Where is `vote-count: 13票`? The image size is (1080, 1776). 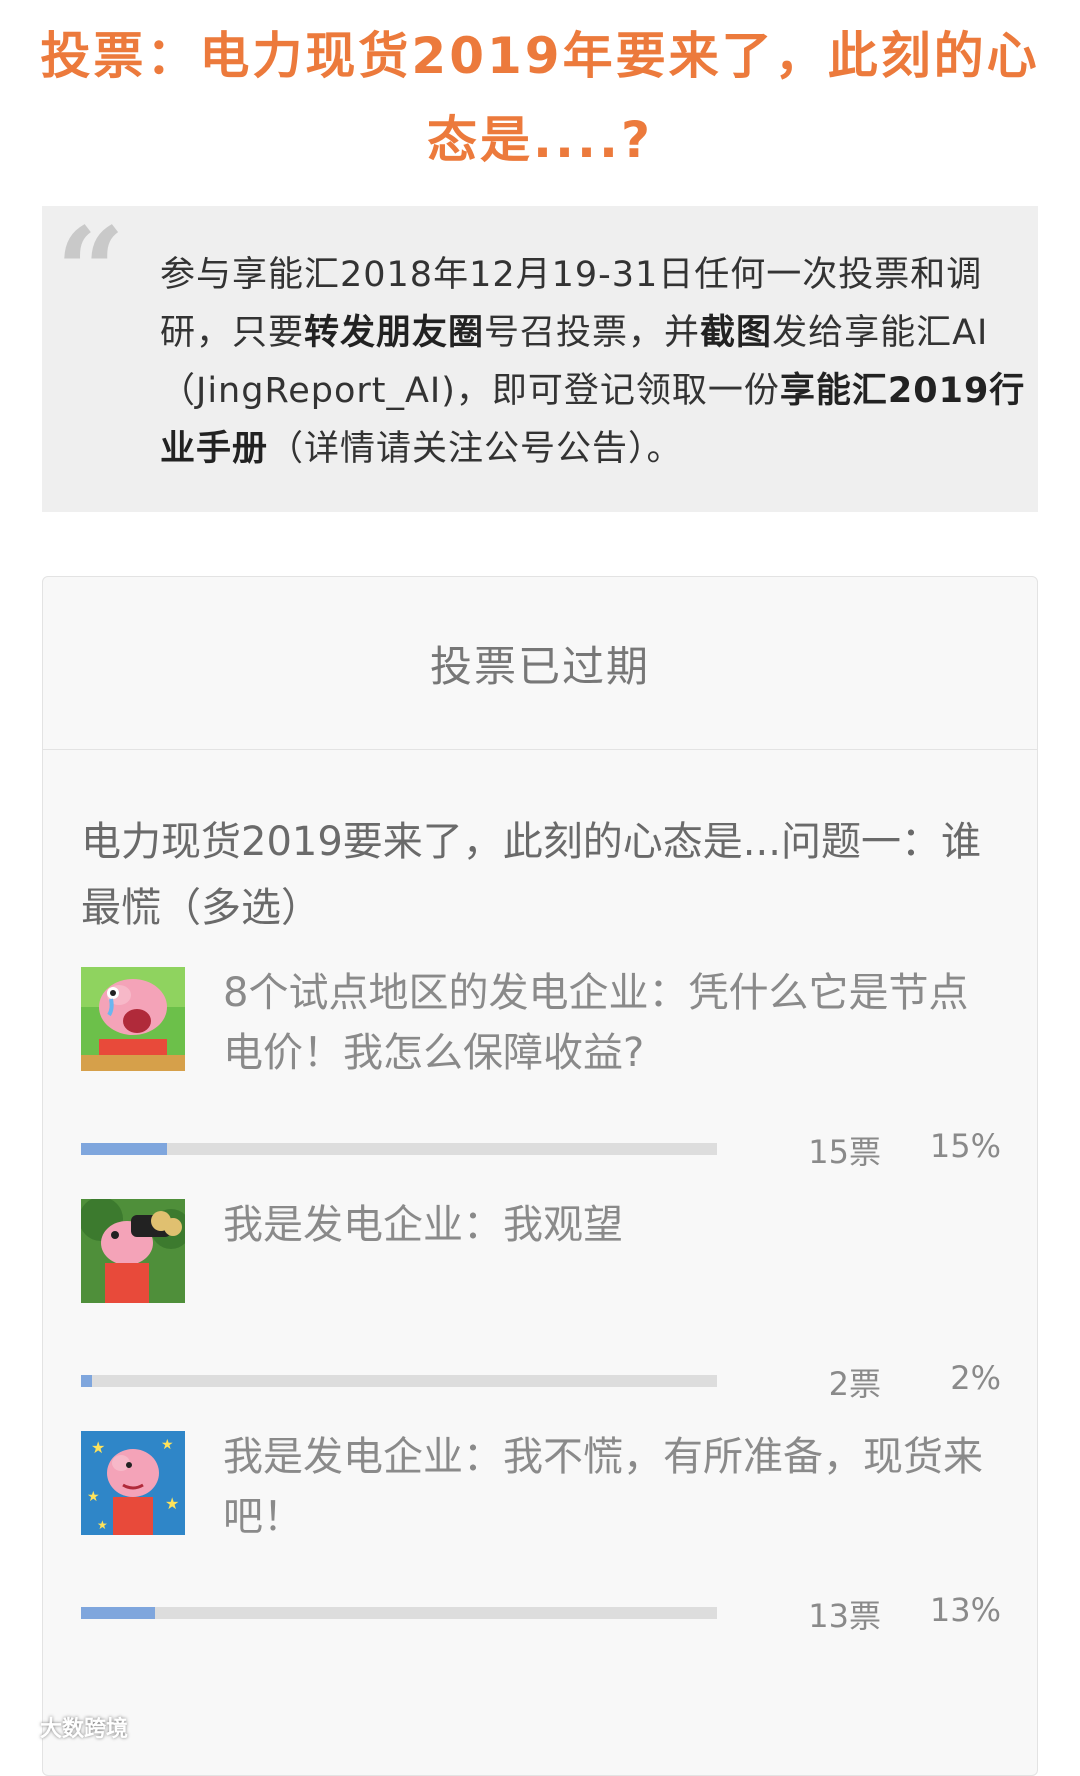 vote-count: 13票 is located at coordinates (844, 1616).